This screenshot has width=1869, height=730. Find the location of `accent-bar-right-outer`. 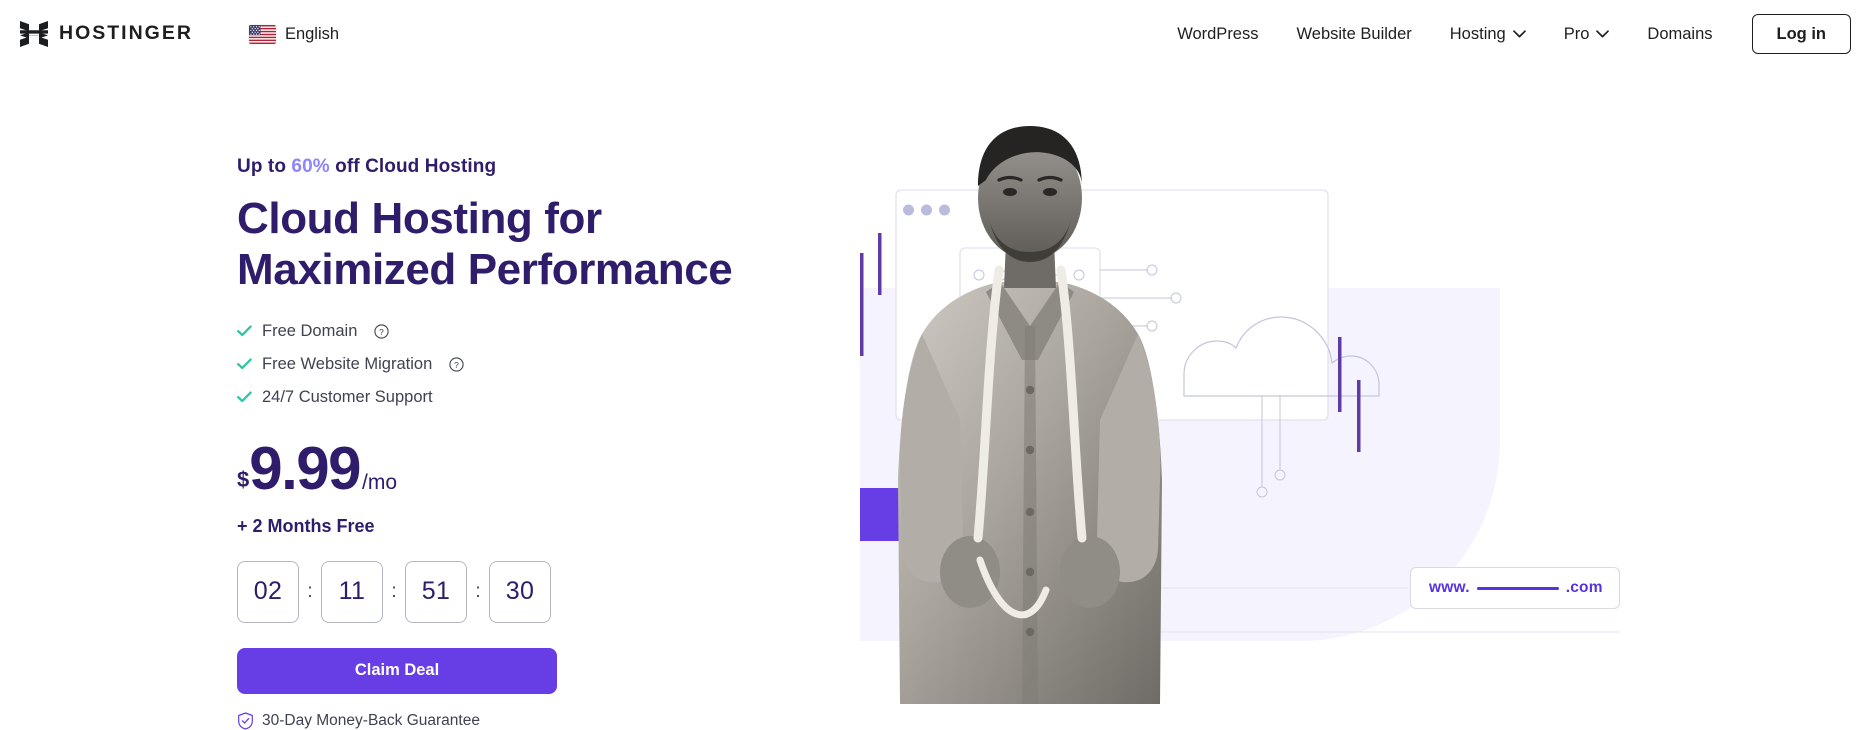

accent-bar-right-outer is located at coordinates (1340, 374).